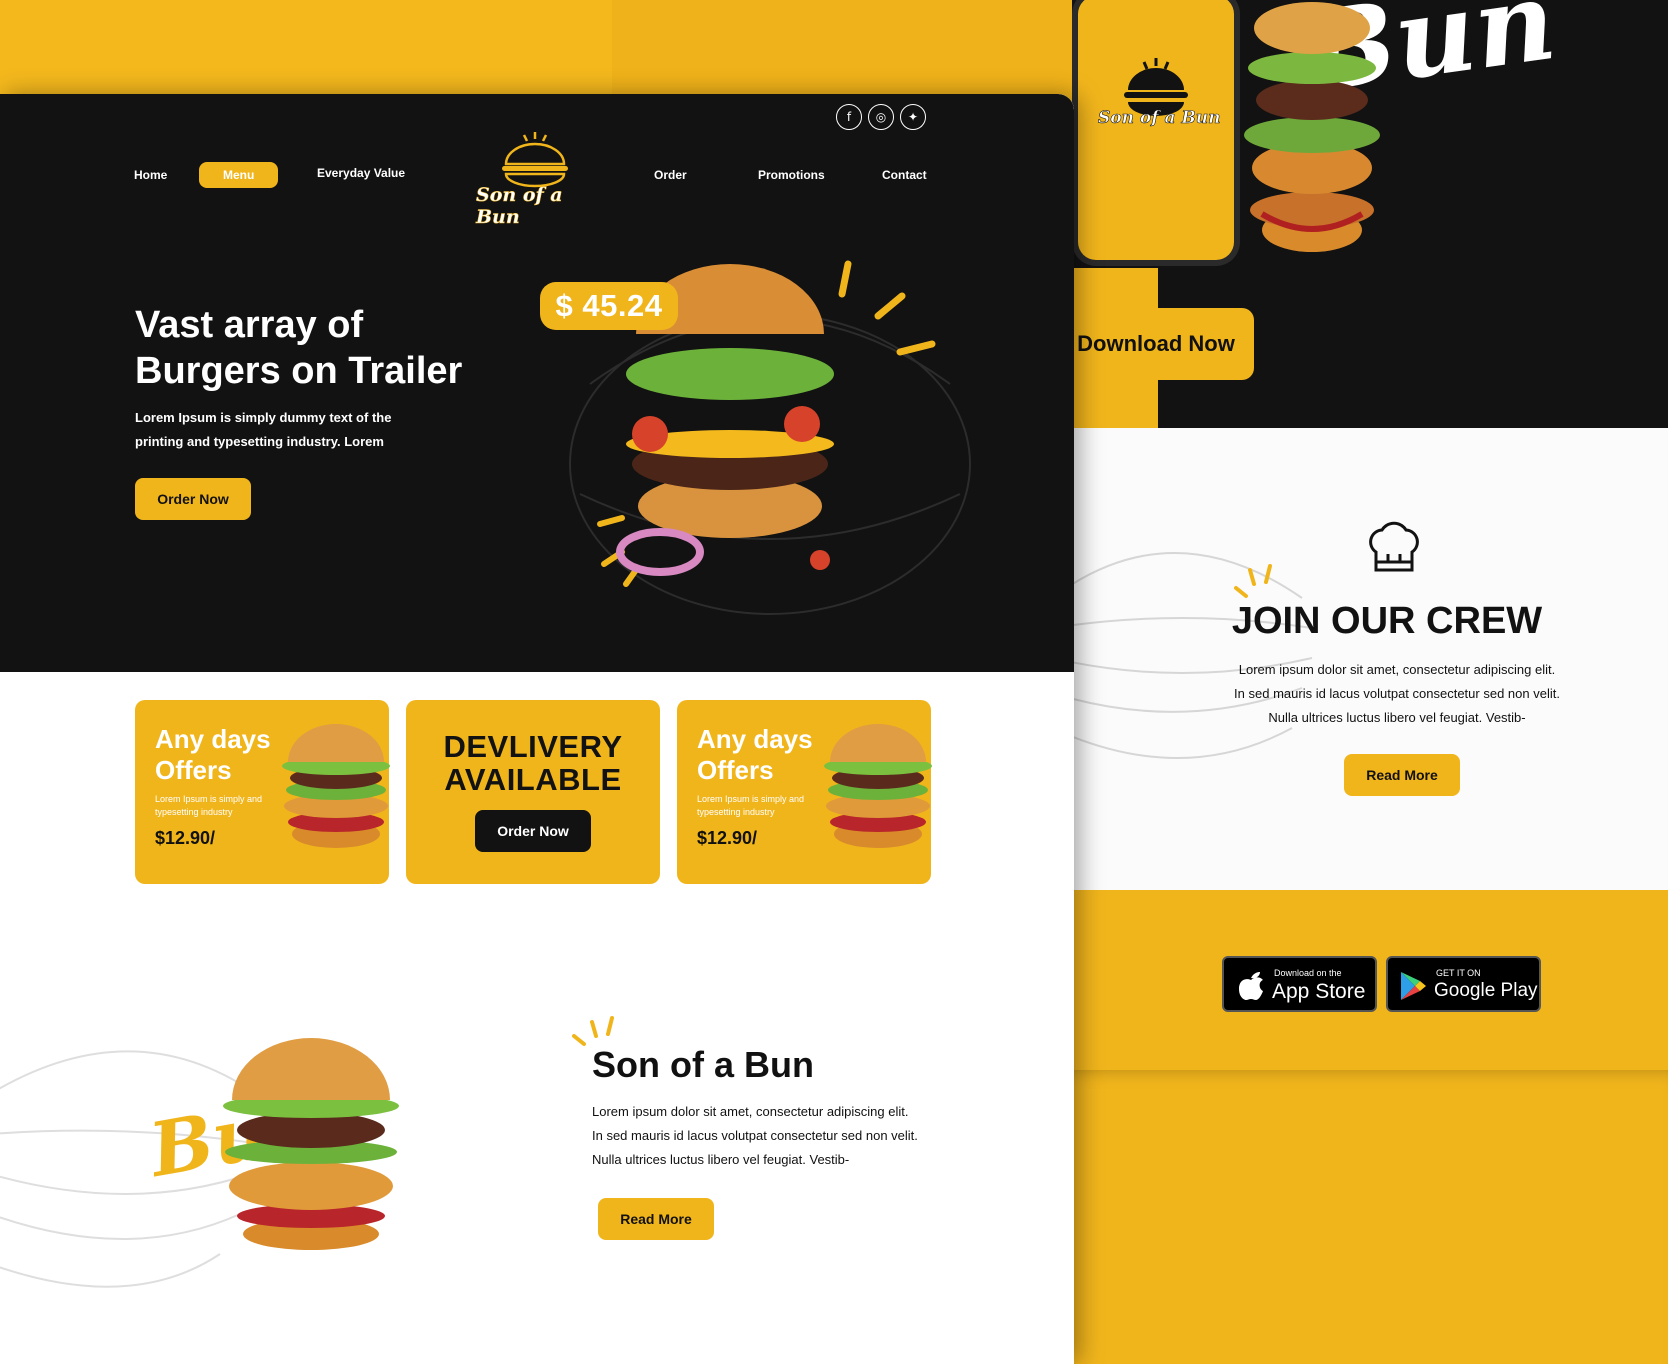  Describe the element at coordinates (609, 306) in the screenshot. I see `hero-price-badge: $ 45.24` at that location.